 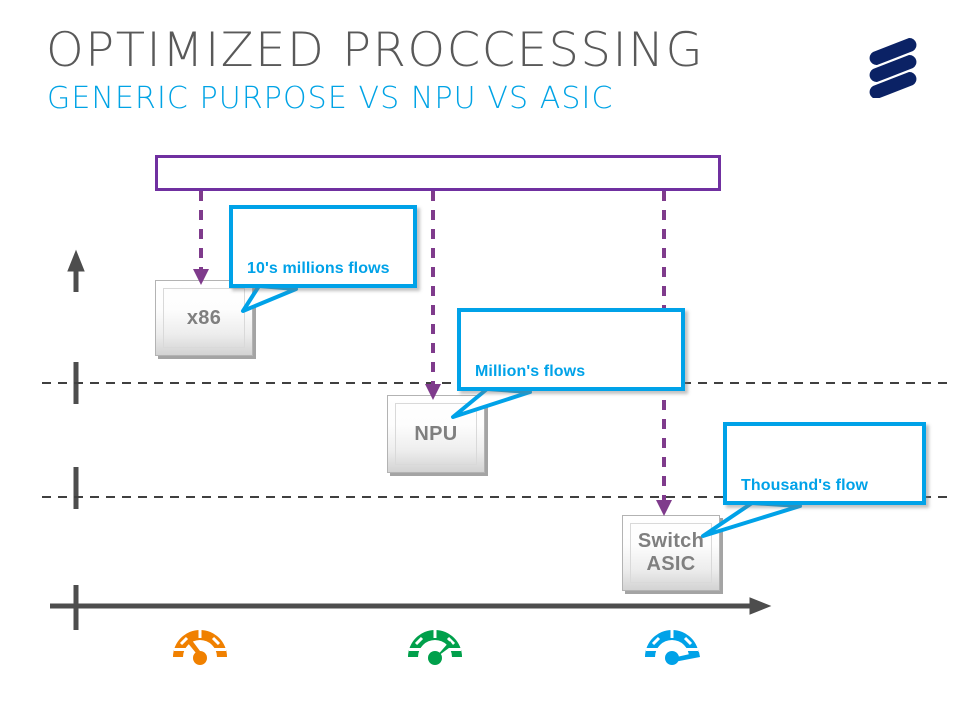 I want to click on chip-label-npu: NPU, so click(x=436, y=433).